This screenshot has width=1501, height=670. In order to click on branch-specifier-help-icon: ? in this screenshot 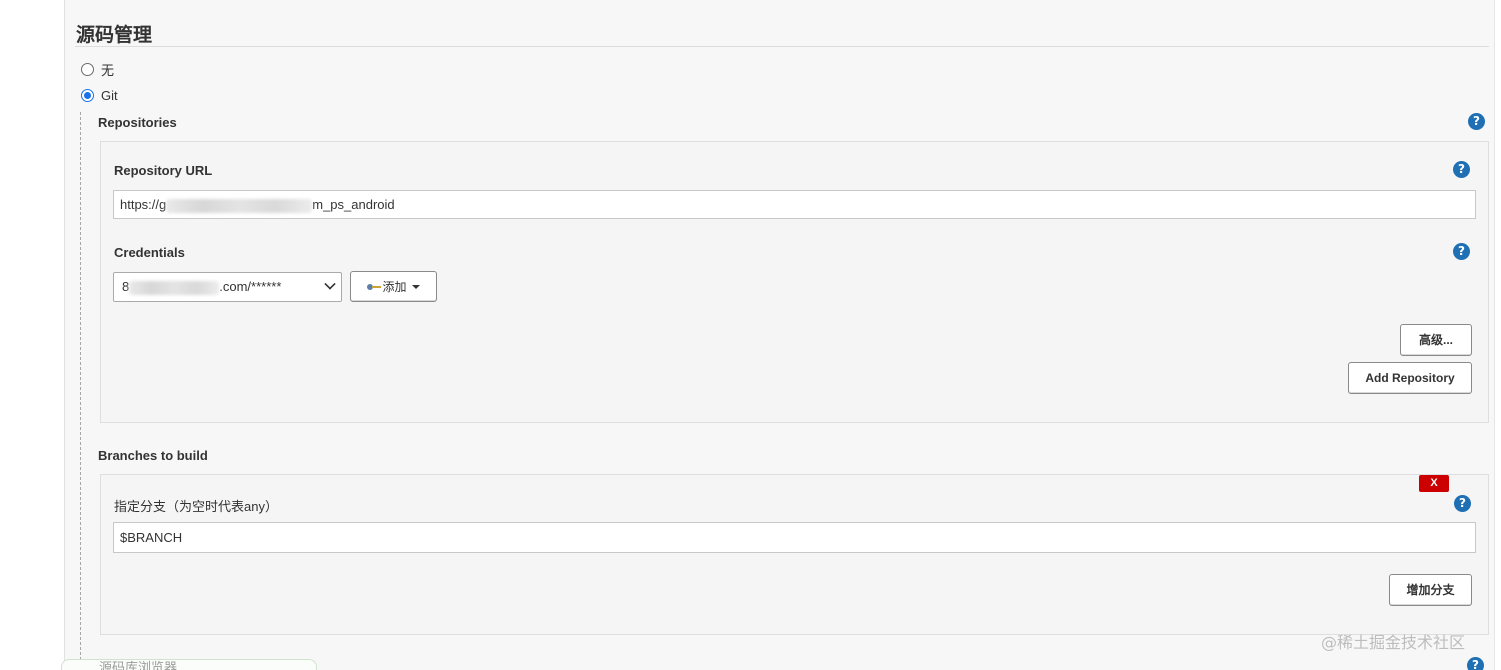, I will do `click(1462, 503)`.